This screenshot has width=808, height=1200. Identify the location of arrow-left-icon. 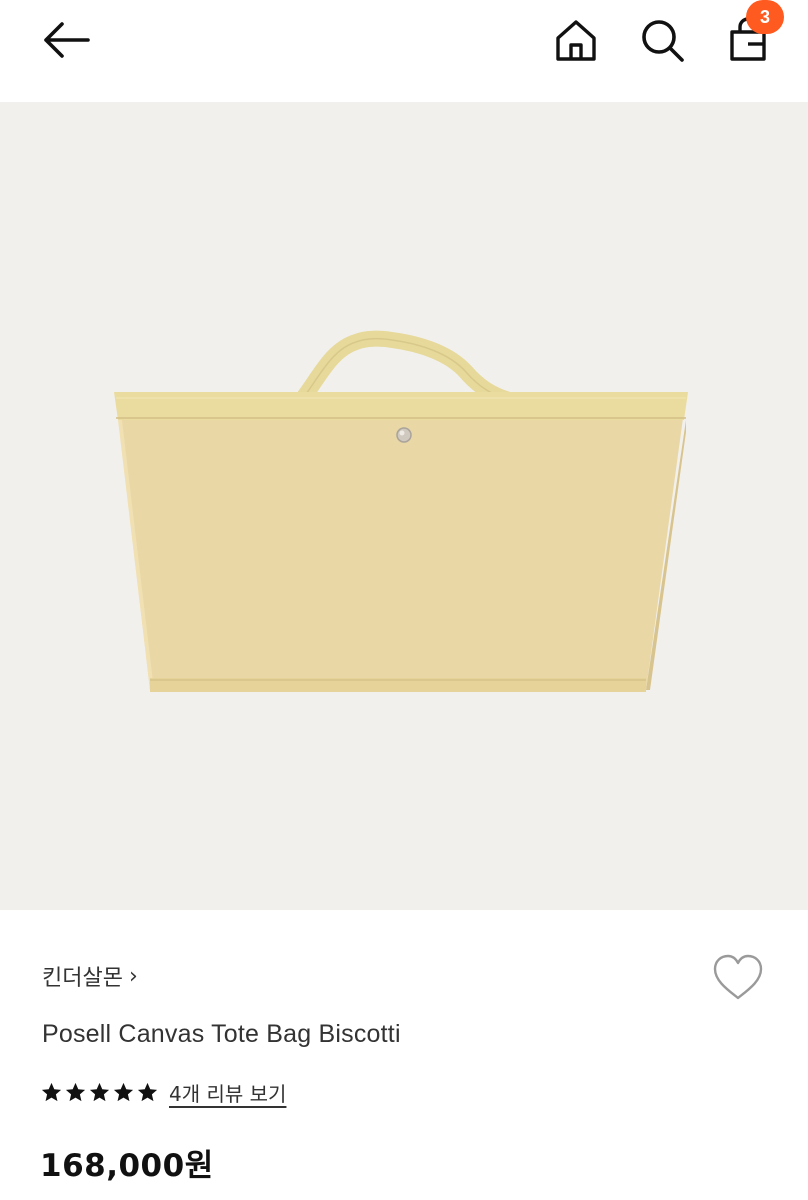
(67, 40).